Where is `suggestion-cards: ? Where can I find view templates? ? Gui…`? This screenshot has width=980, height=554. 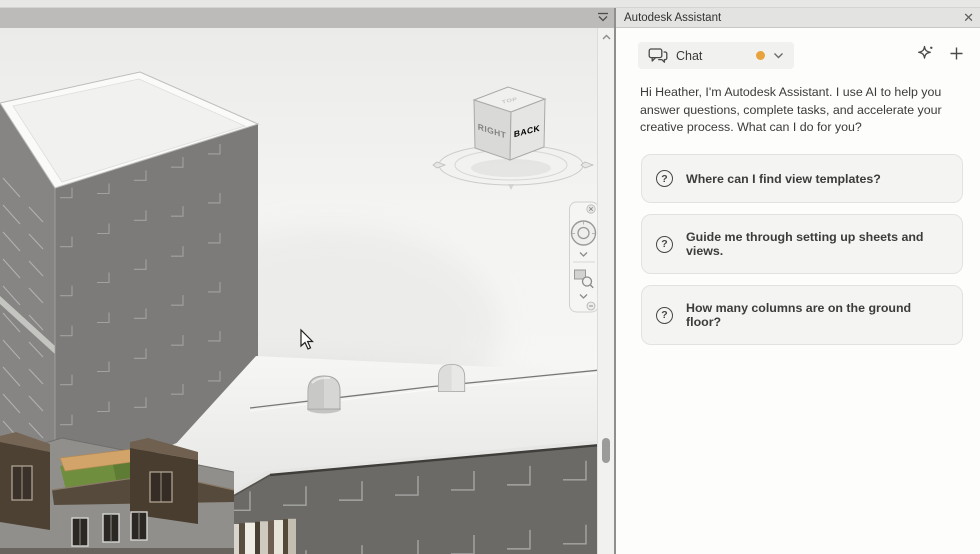
suggestion-cards: ? Where can I find view templates? ? Gui… is located at coordinates (802, 250).